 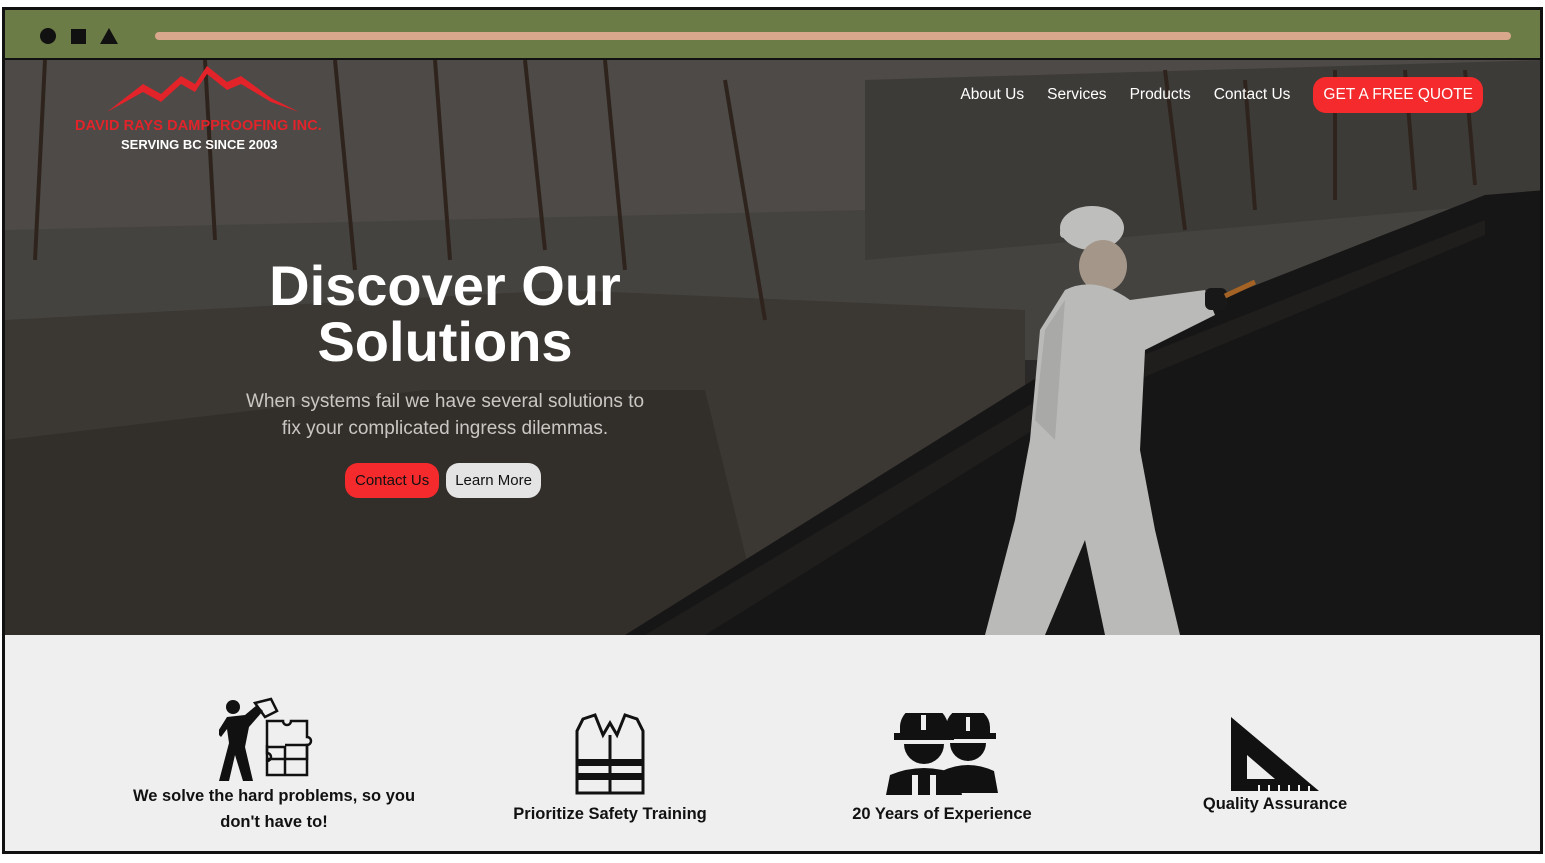 I want to click on browser-chrome, so click(x=772, y=35).